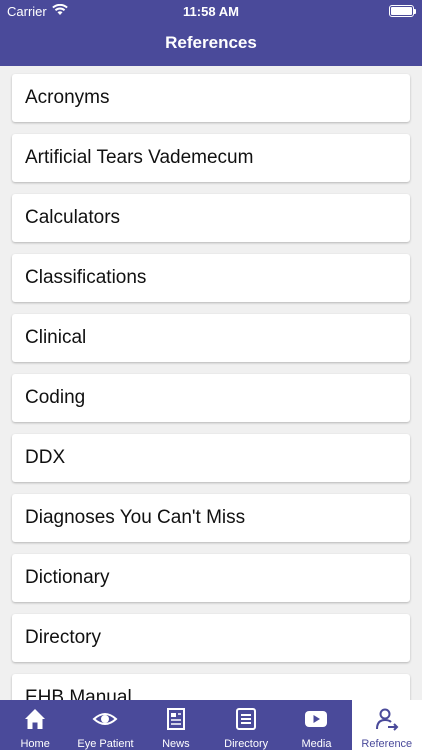 This screenshot has height=750, width=422. I want to click on tab-reference: Reference, so click(386, 725).